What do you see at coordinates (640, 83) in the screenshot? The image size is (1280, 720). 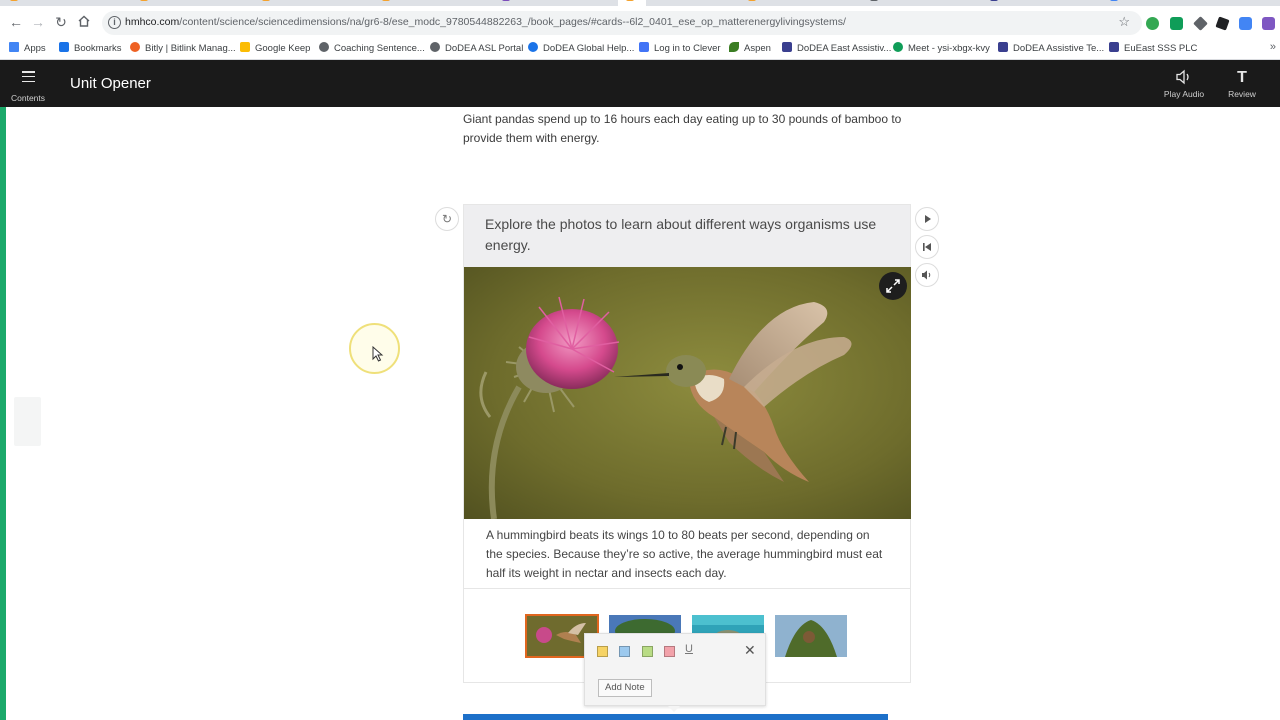 I see `app-header: Contents Unit Opener Play Audio T Review` at bounding box center [640, 83].